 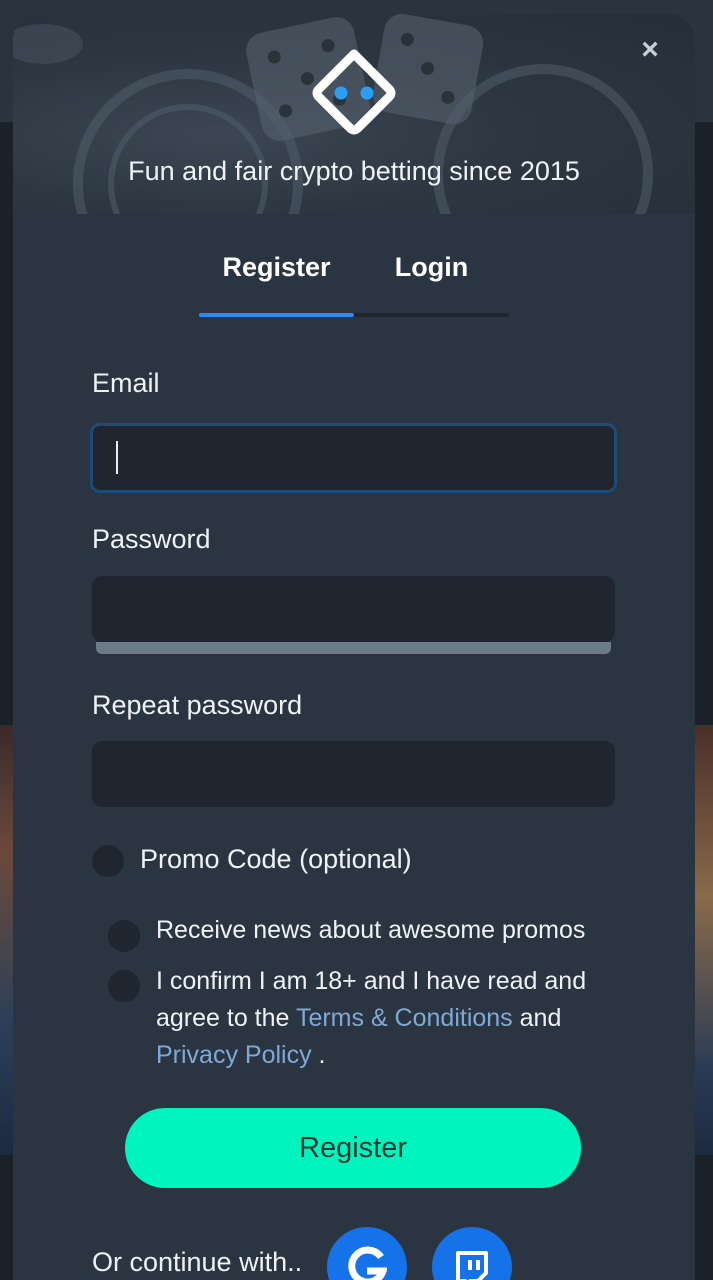 I want to click on promo-code-label: Promo Code (optional), so click(x=276, y=859).